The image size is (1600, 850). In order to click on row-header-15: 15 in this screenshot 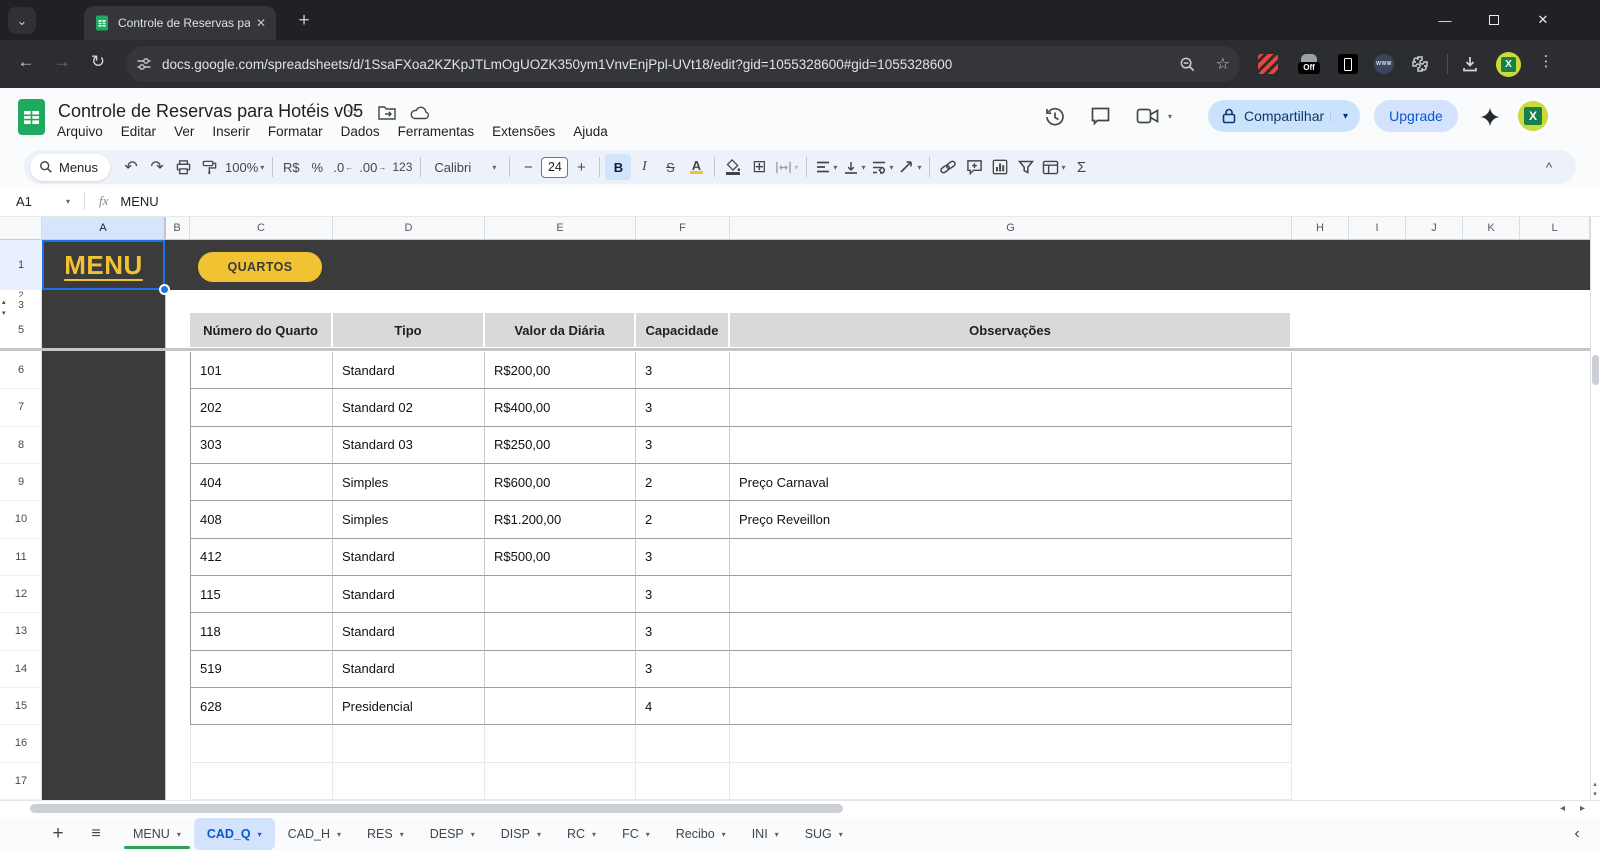, I will do `click(21, 707)`.